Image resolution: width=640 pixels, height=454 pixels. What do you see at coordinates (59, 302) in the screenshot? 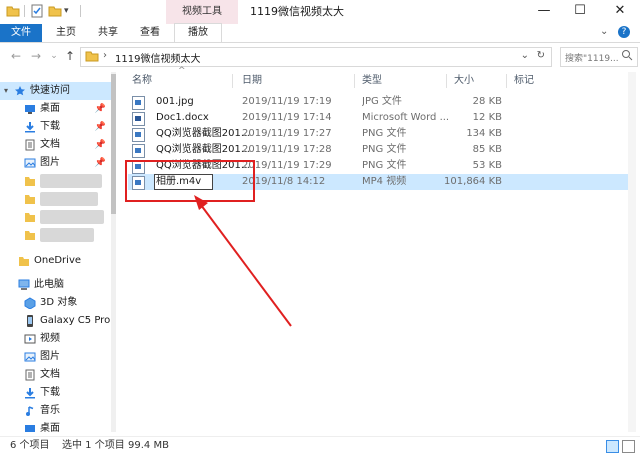
I see `sidebar-item-label: 3D 对象` at bounding box center [59, 302].